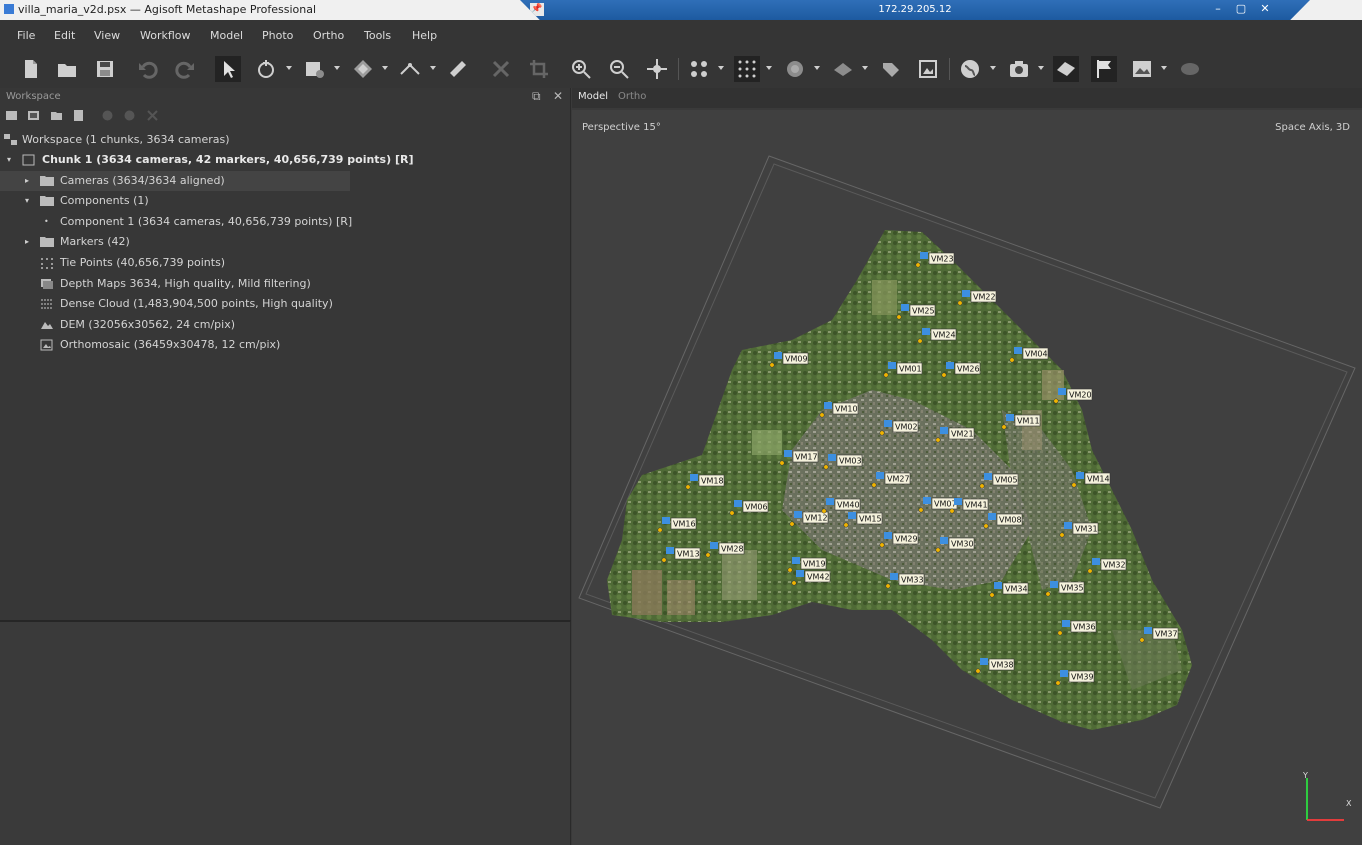 The image size is (1362, 845). Describe the element at coordinates (1164, 68) in the screenshot. I see `image-dropdown-chevron-icon` at that location.